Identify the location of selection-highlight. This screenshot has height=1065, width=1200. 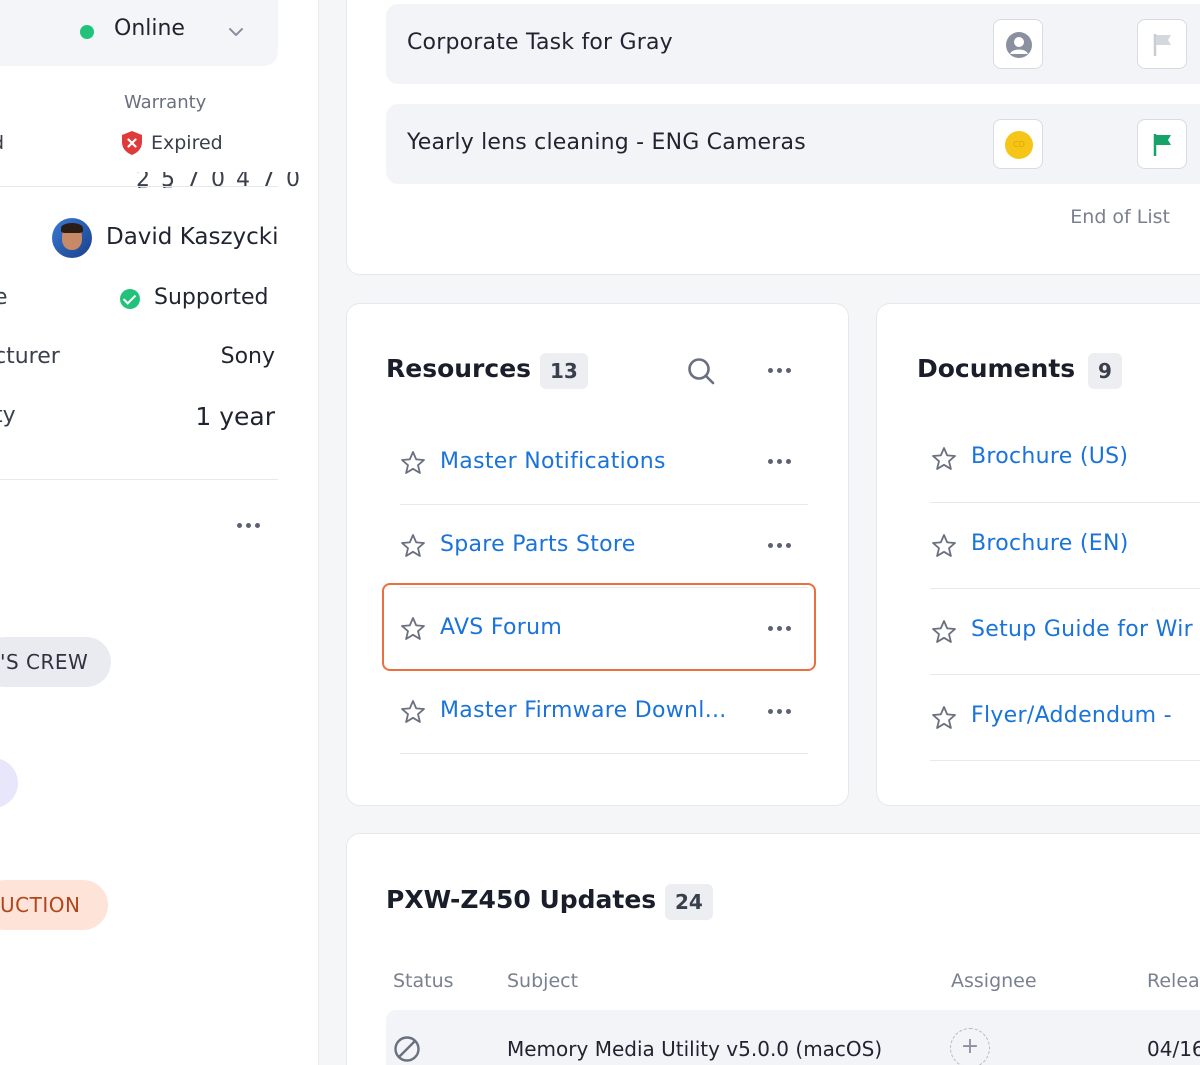
(599, 627).